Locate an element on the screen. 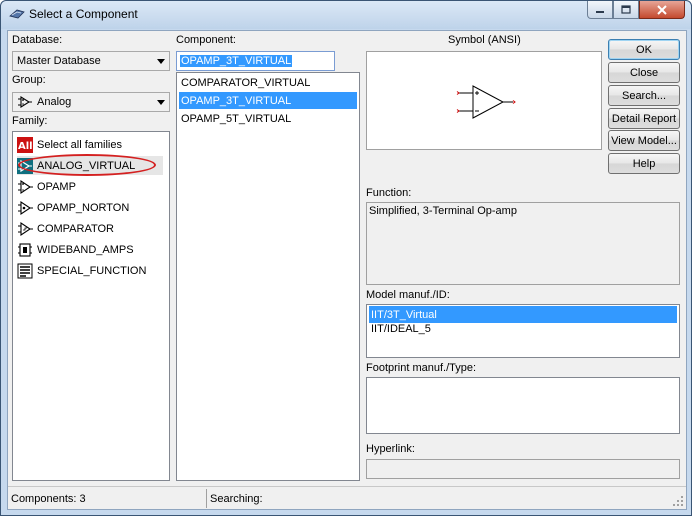 This screenshot has height=516, width=692. help-button-label: Help is located at coordinates (644, 163).